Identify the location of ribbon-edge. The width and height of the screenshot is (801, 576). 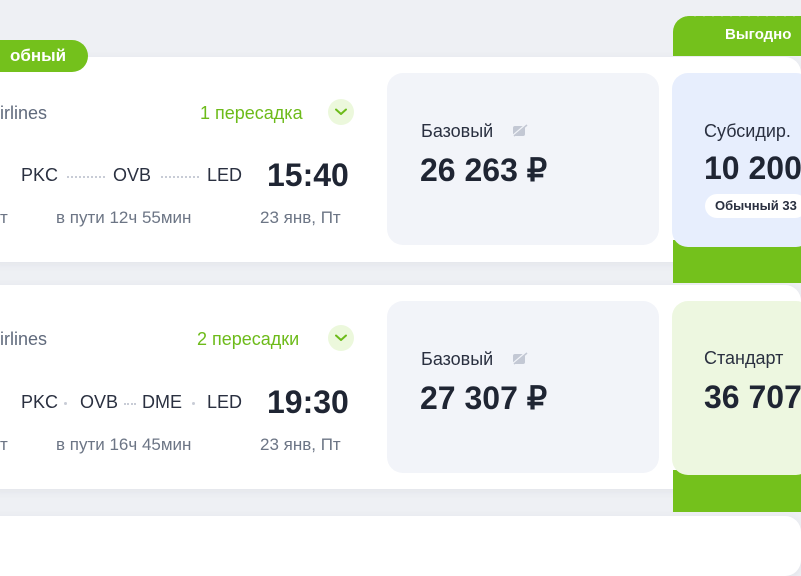
(737, 16).